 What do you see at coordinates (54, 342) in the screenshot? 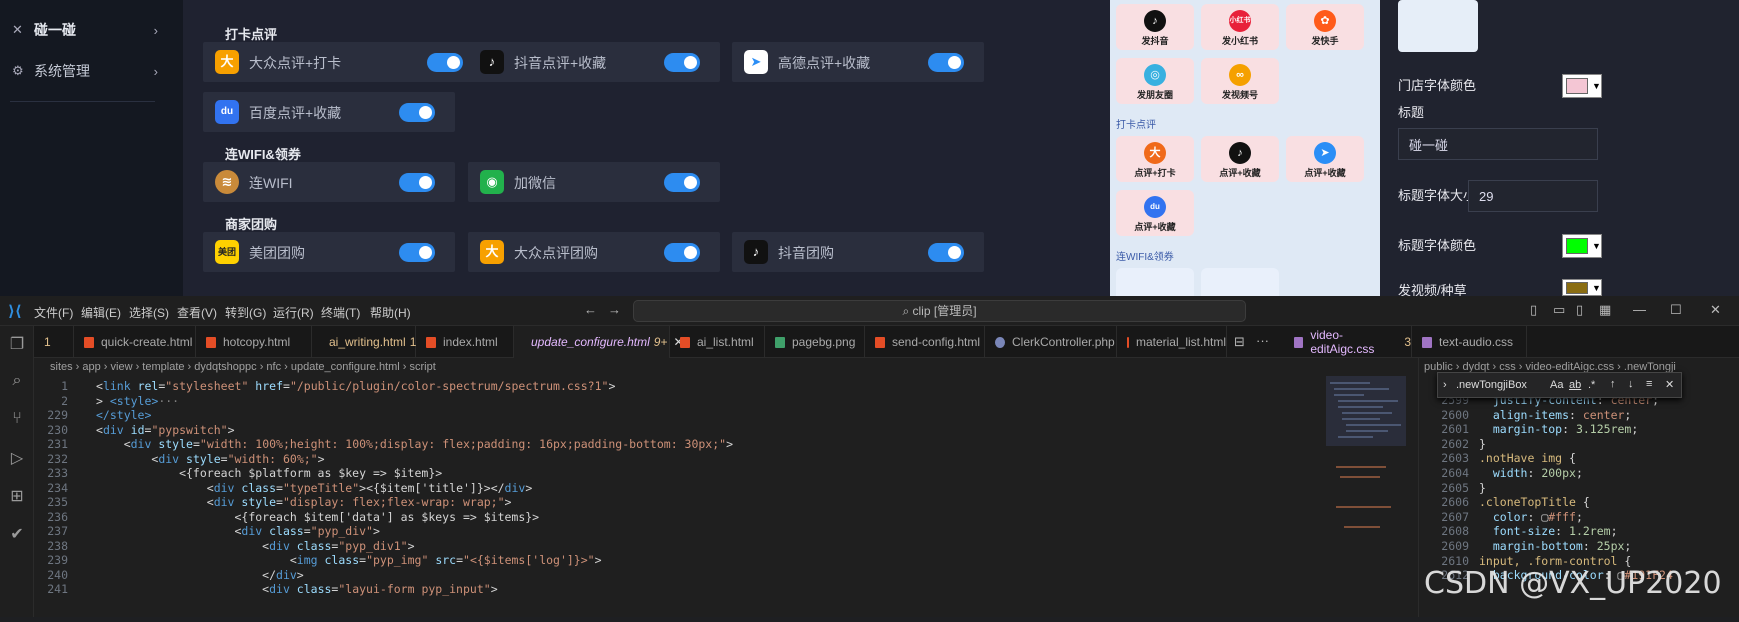
I see `tab: 1` at bounding box center [54, 342].